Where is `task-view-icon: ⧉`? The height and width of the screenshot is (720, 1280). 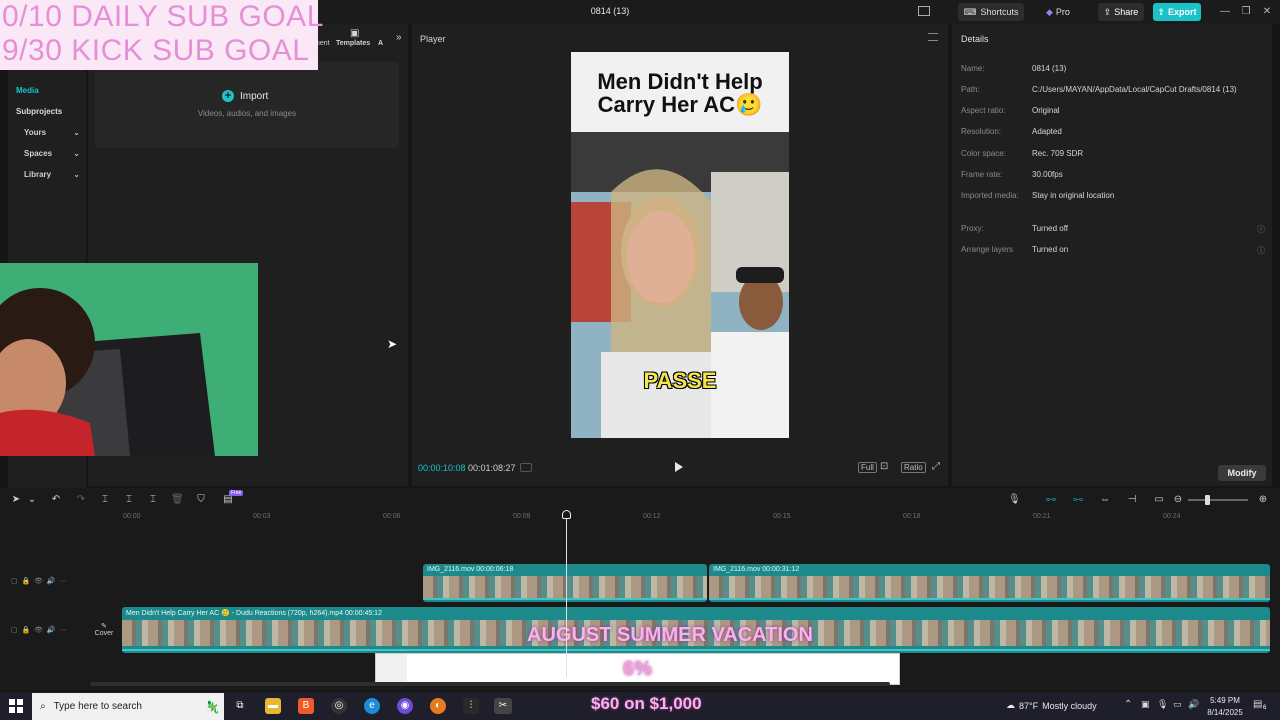 task-view-icon: ⧉ is located at coordinates (240, 706).